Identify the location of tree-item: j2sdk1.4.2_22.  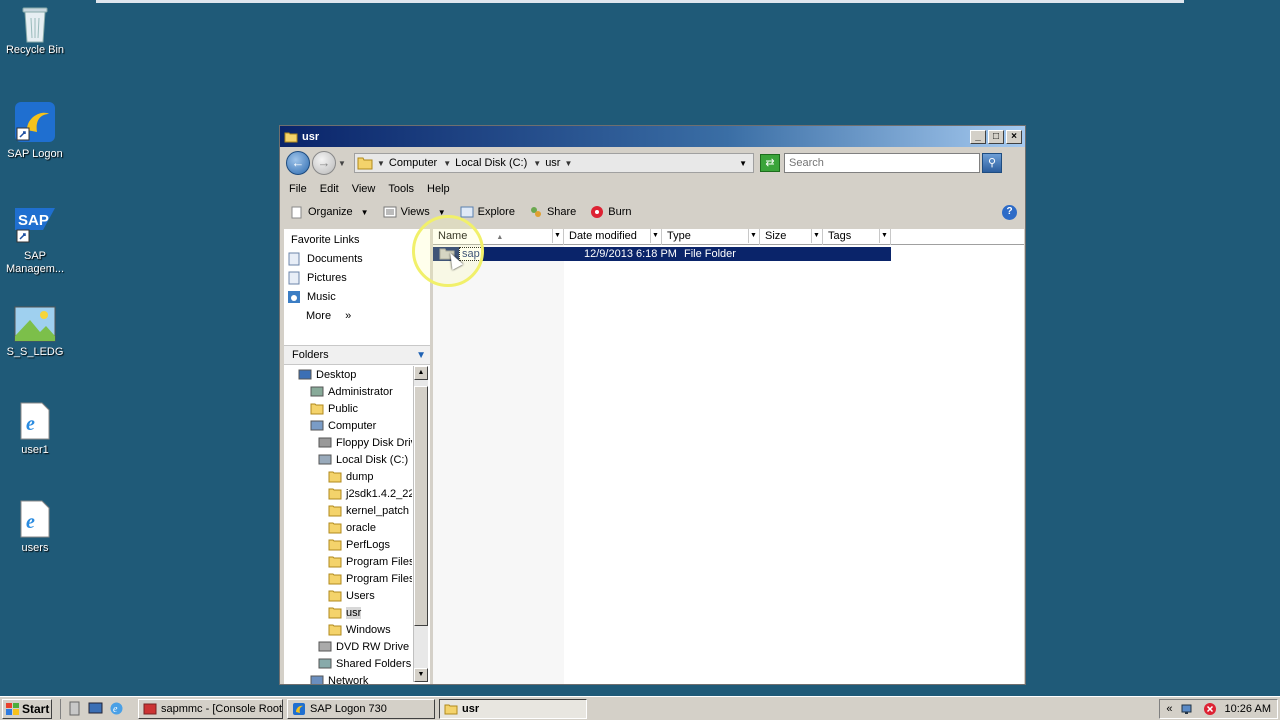
(348, 493).